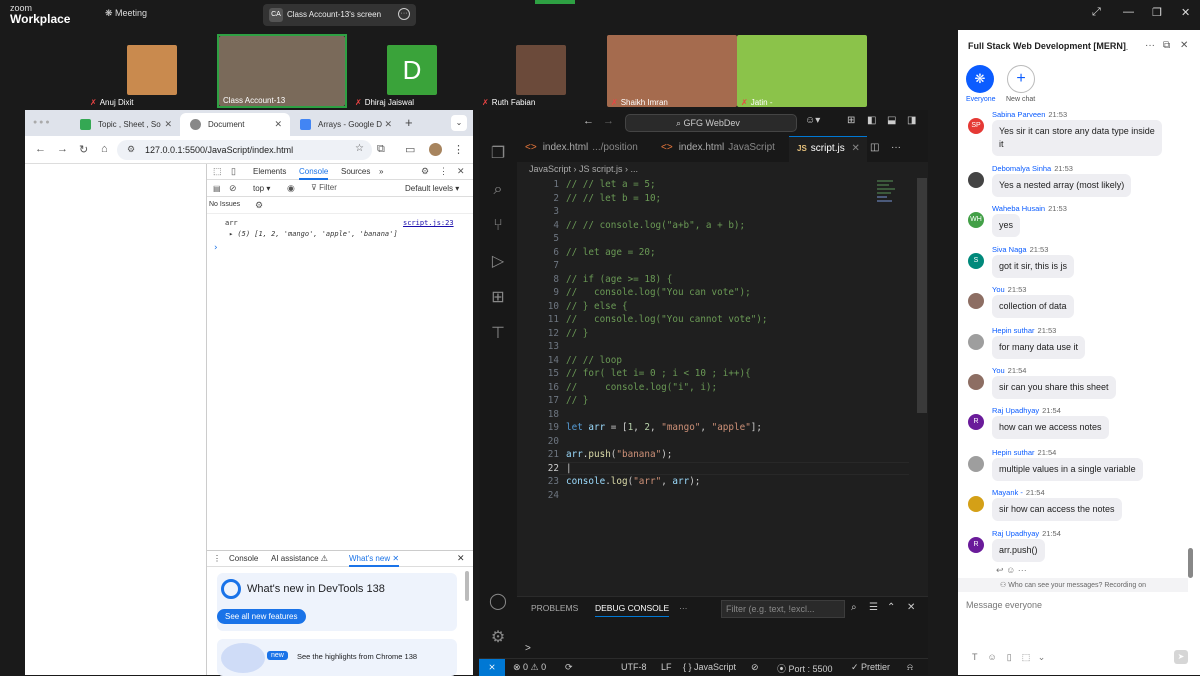 This screenshot has width=1200, height=676. I want to click on explorer-icon: ❐, so click(498, 154).